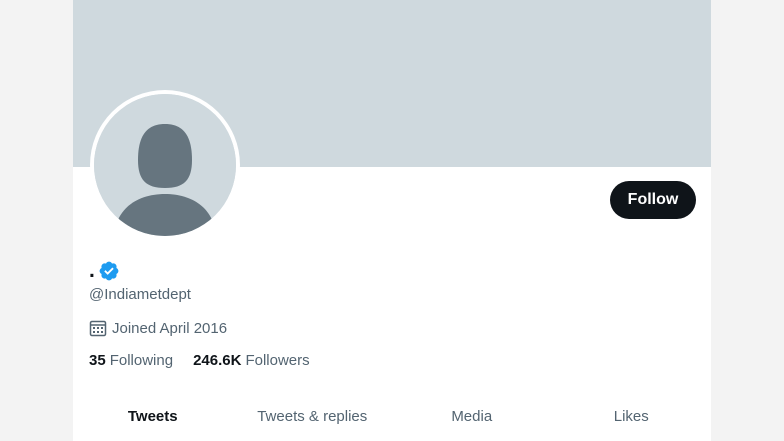  I want to click on calendar-icon, so click(98, 328).